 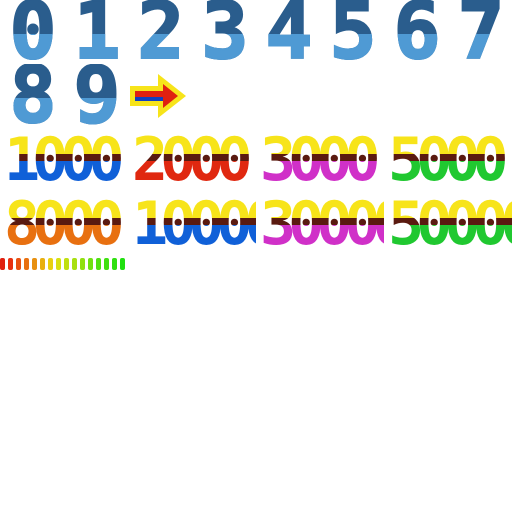 I want to click on digit-shade: 7, so click(x=480, y=49).